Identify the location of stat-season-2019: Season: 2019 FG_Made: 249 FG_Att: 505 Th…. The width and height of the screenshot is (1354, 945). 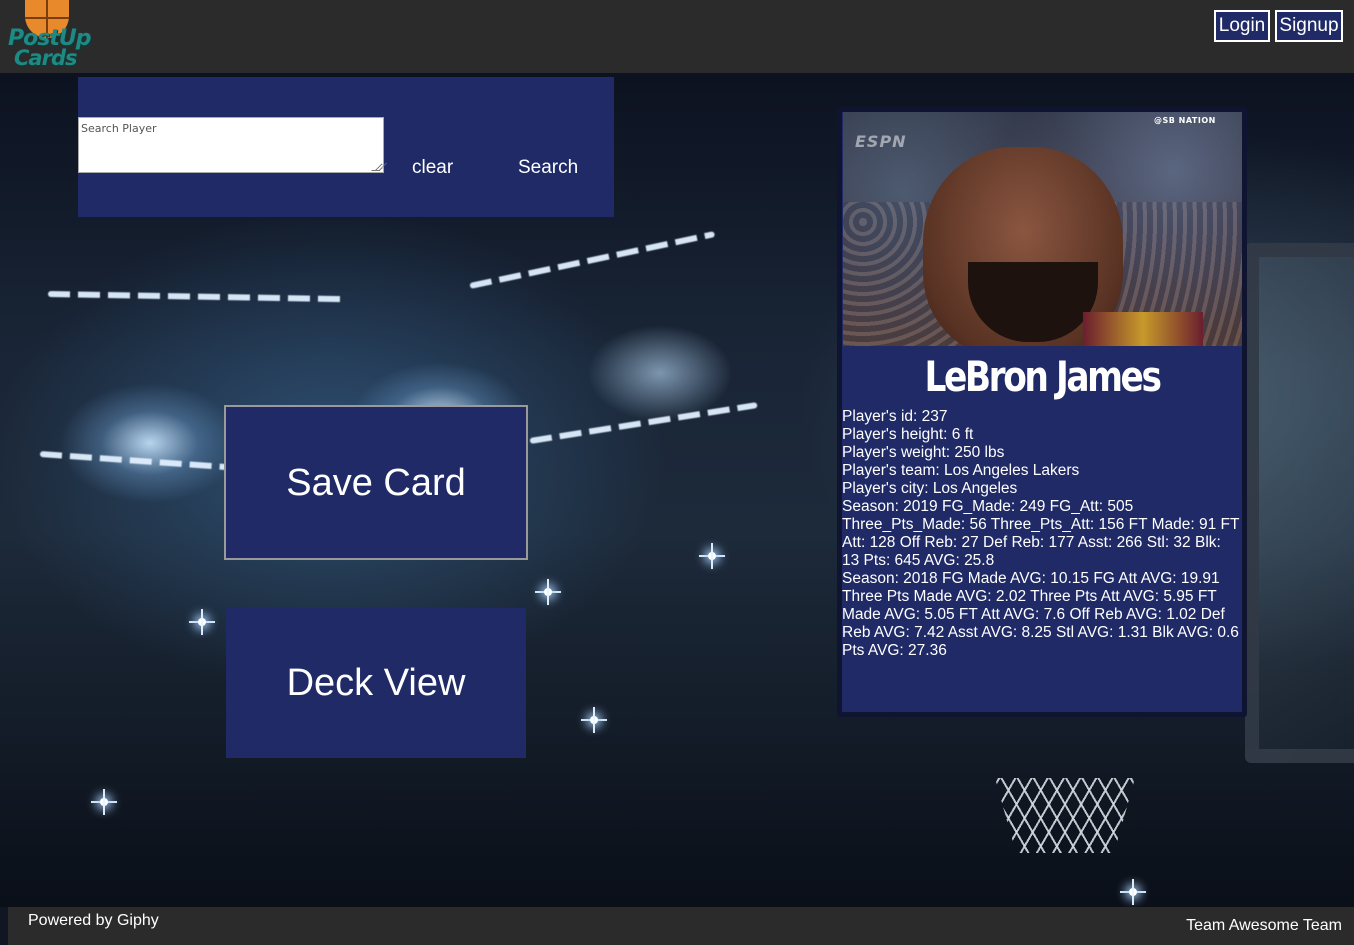
(1041, 533).